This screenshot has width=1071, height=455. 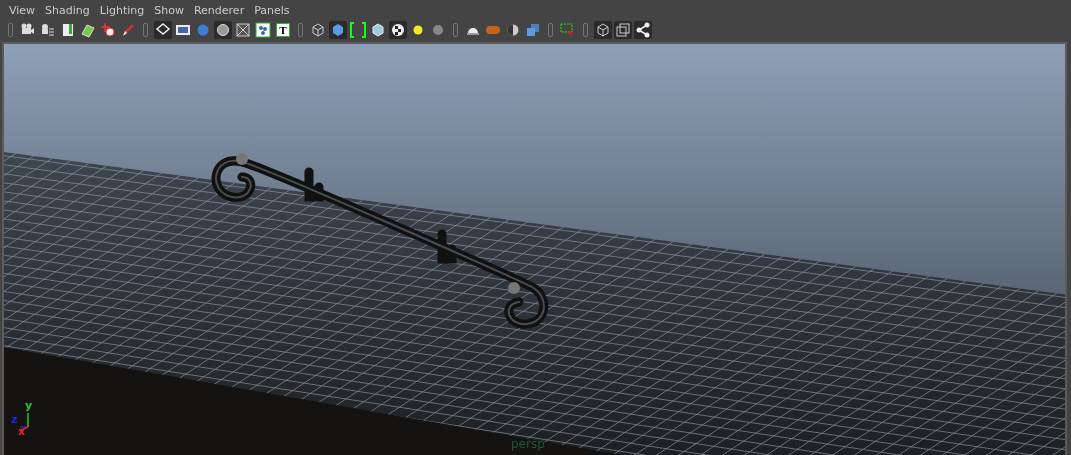 I want to click on cross-box-button, so click(x=243, y=30).